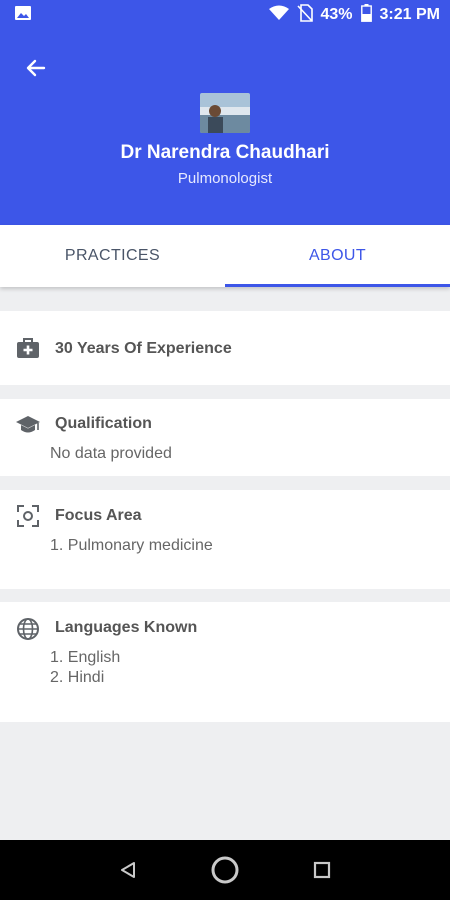  I want to click on medical-bag-icon, so click(28, 348).